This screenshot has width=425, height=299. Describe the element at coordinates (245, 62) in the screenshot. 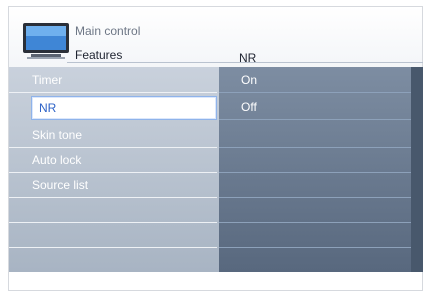

I see `header-divider` at that location.